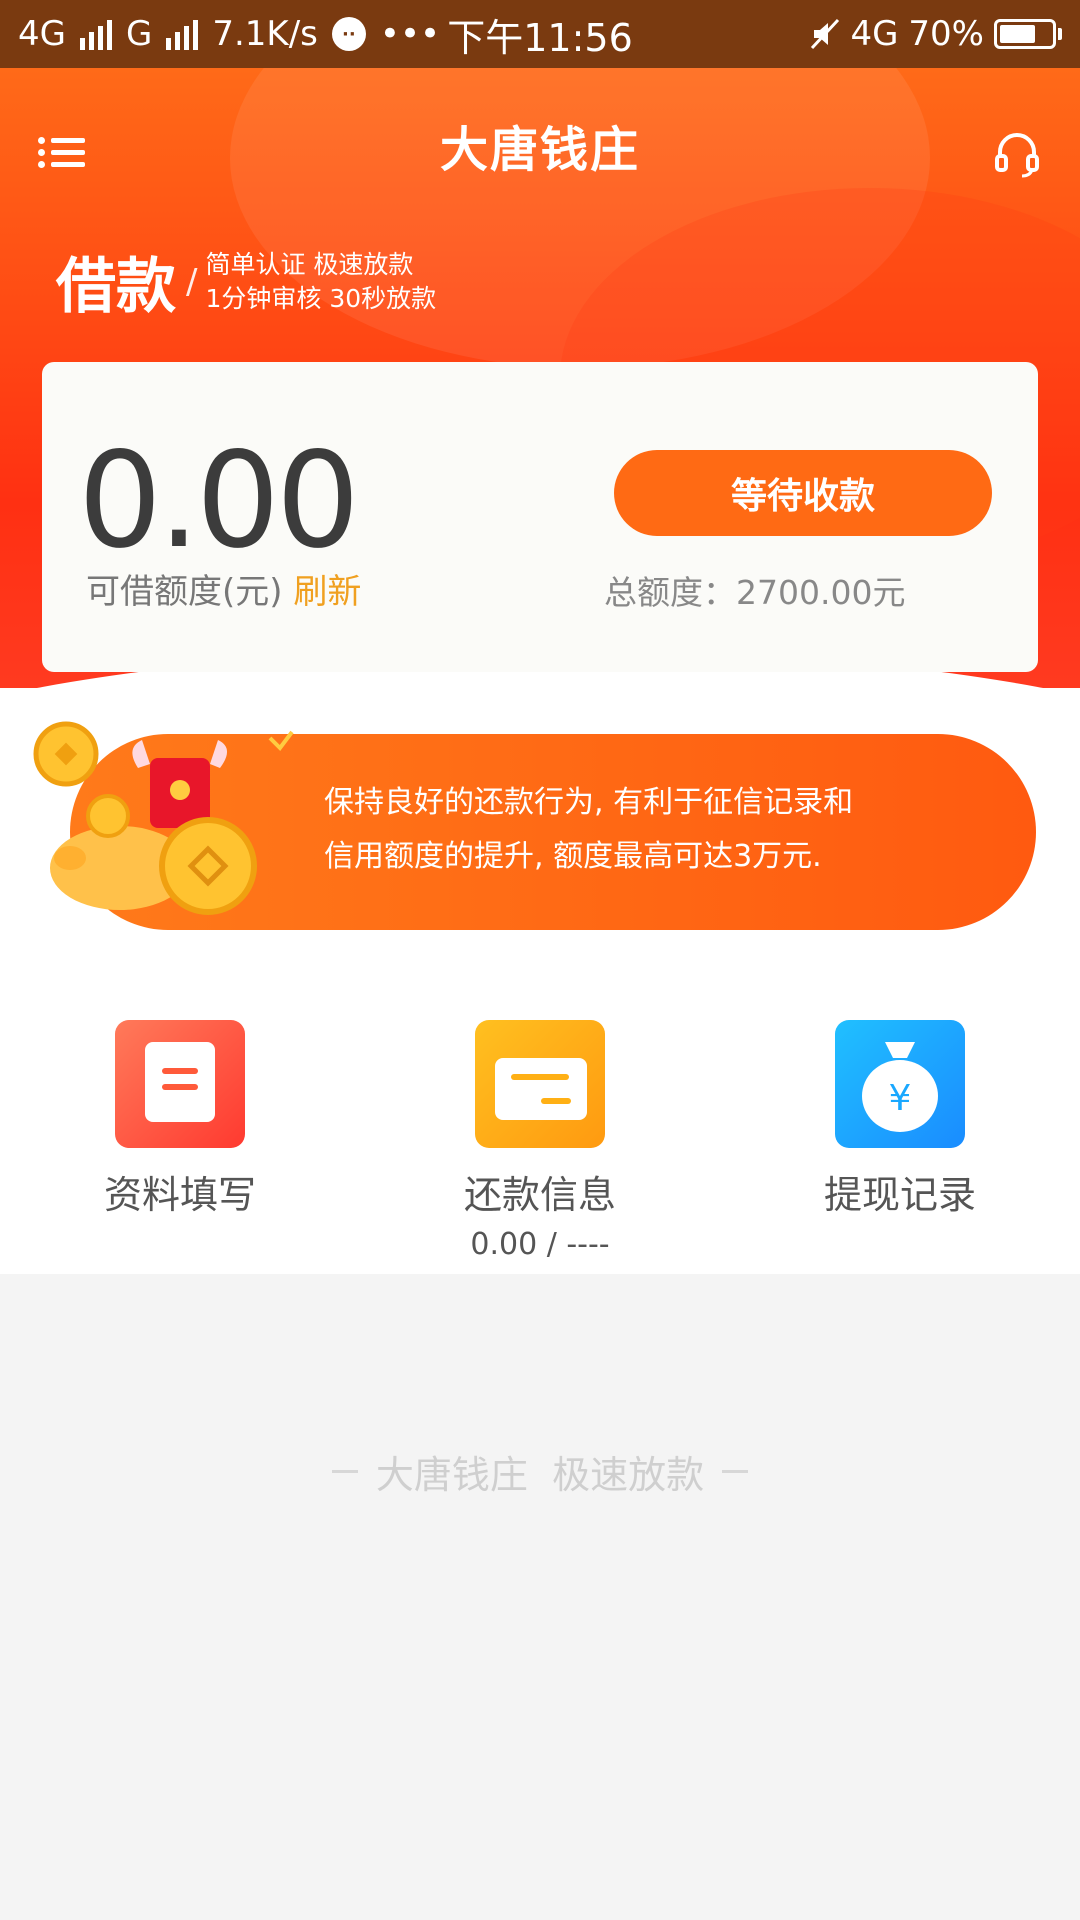 This screenshot has height=1920, width=1080. Describe the element at coordinates (116, 287) in the screenshot. I see `slogan-title: 借款` at that location.